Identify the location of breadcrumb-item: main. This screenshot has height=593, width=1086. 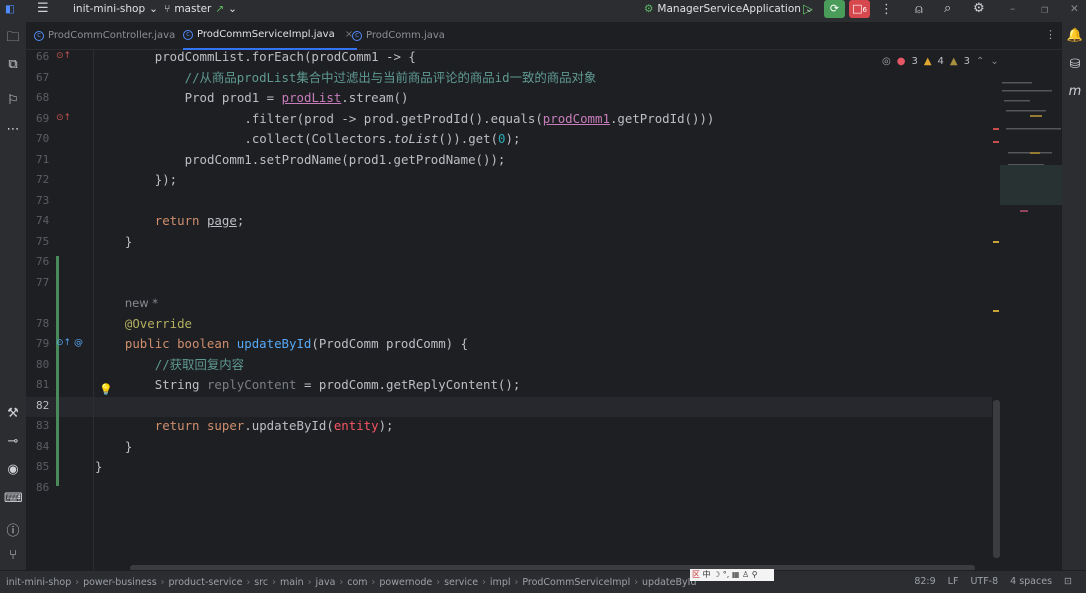
(292, 582).